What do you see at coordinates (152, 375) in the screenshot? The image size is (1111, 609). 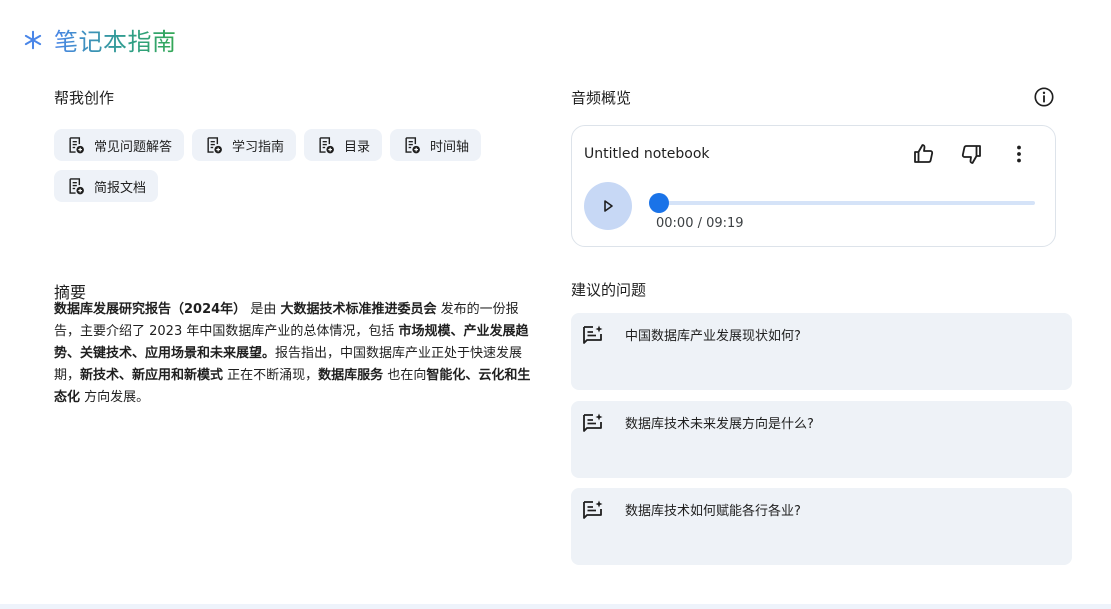 I see `summary-bold-text: 新技术、新应用和新模式` at bounding box center [152, 375].